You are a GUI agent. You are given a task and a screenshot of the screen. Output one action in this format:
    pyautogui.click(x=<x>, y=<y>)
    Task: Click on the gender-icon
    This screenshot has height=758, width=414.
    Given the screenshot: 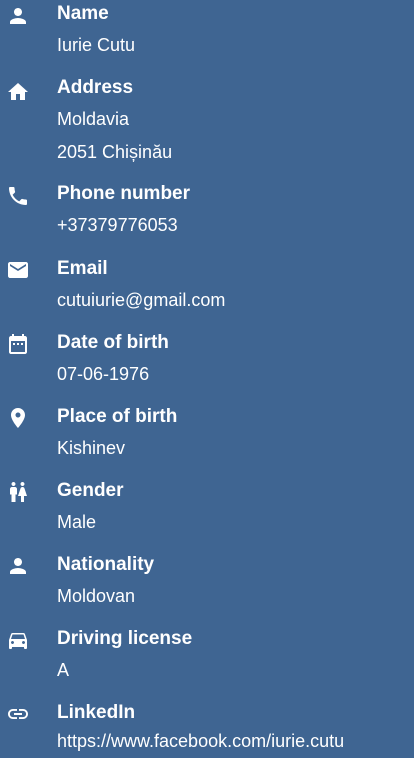 What is the action you would take?
    pyautogui.click(x=18, y=492)
    